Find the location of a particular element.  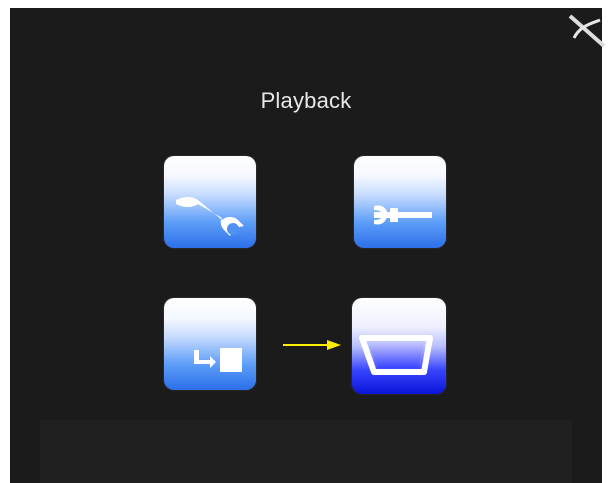

copy-transfer-icon is located at coordinates (218, 360).